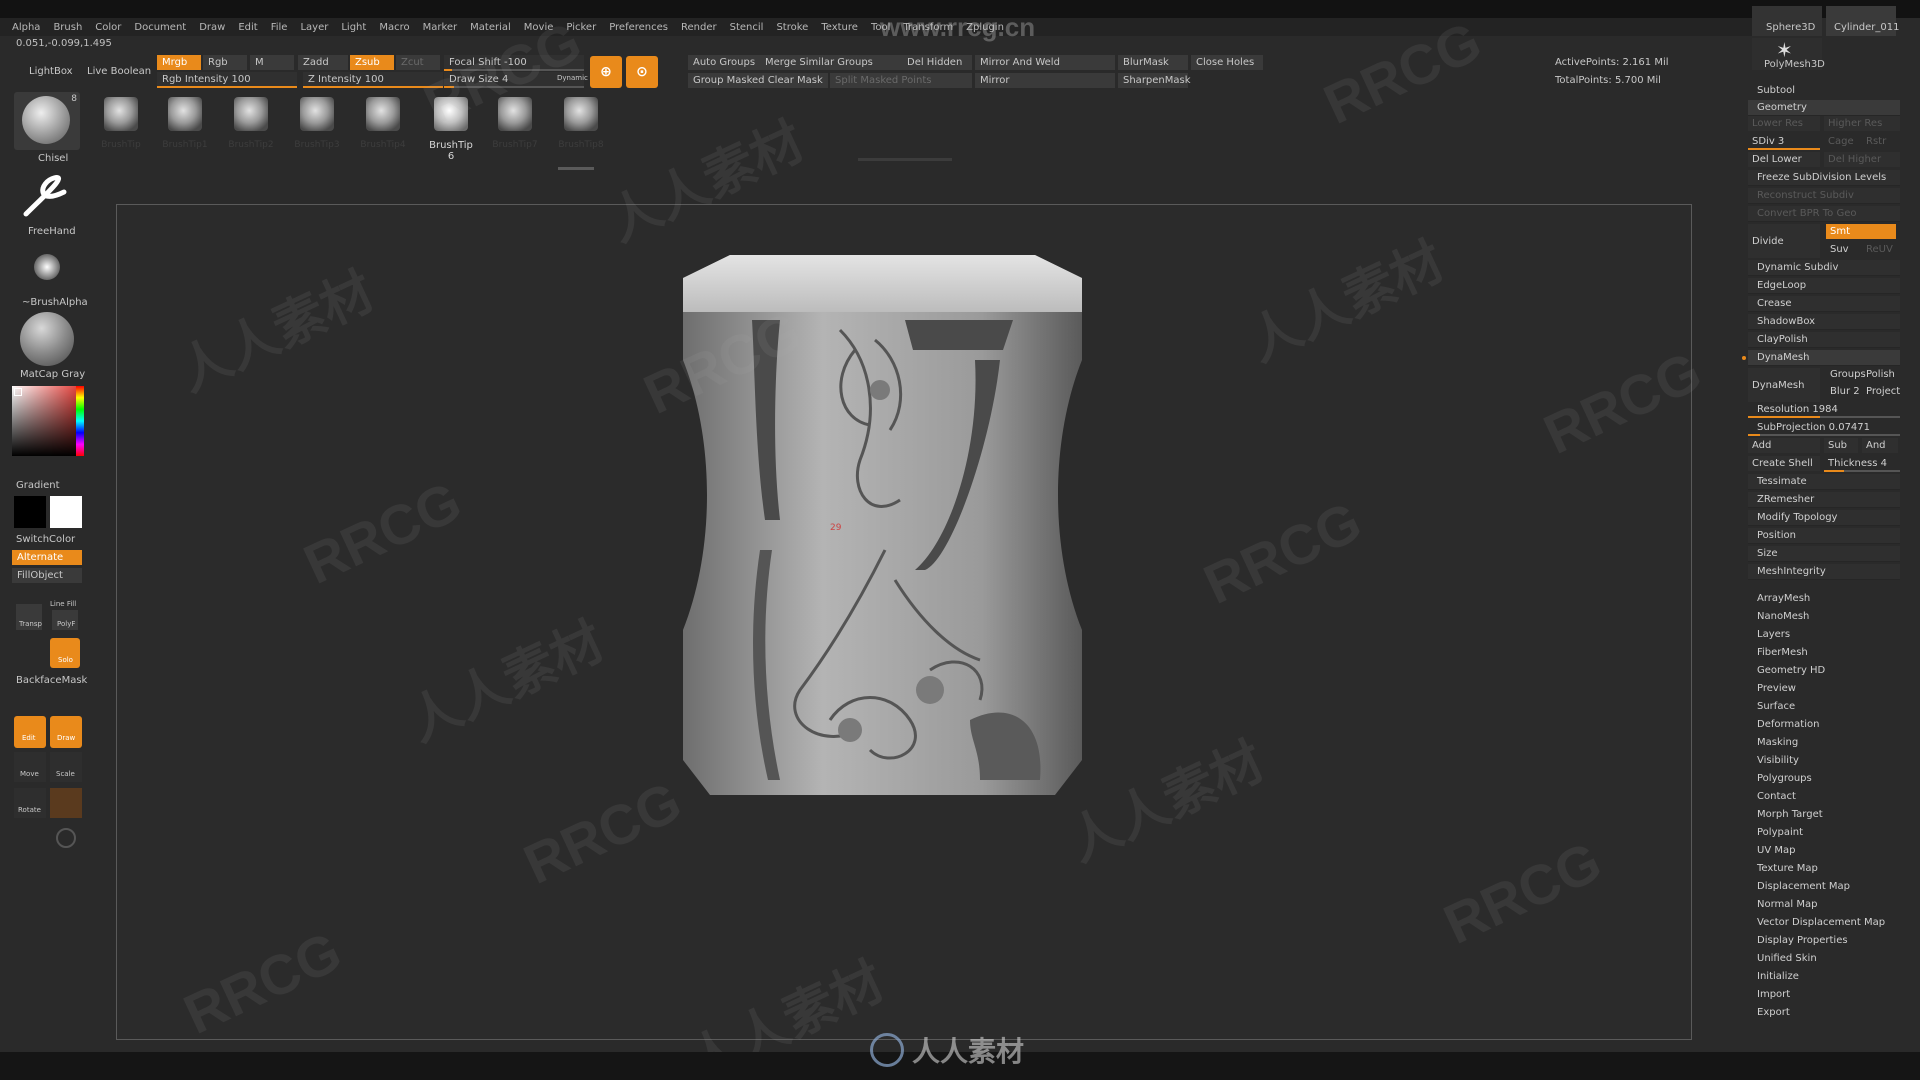 The width and height of the screenshot is (1920, 1080). Describe the element at coordinates (1824, 322) in the screenshot. I see `shadowbox-section: ShadowBox` at that location.